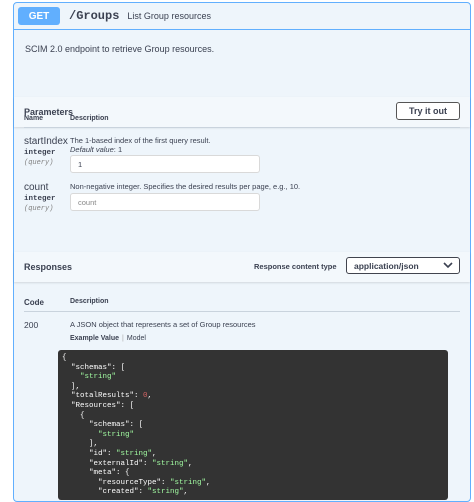 The image size is (474, 502). I want to click on response-table-divider, so click(242, 311).